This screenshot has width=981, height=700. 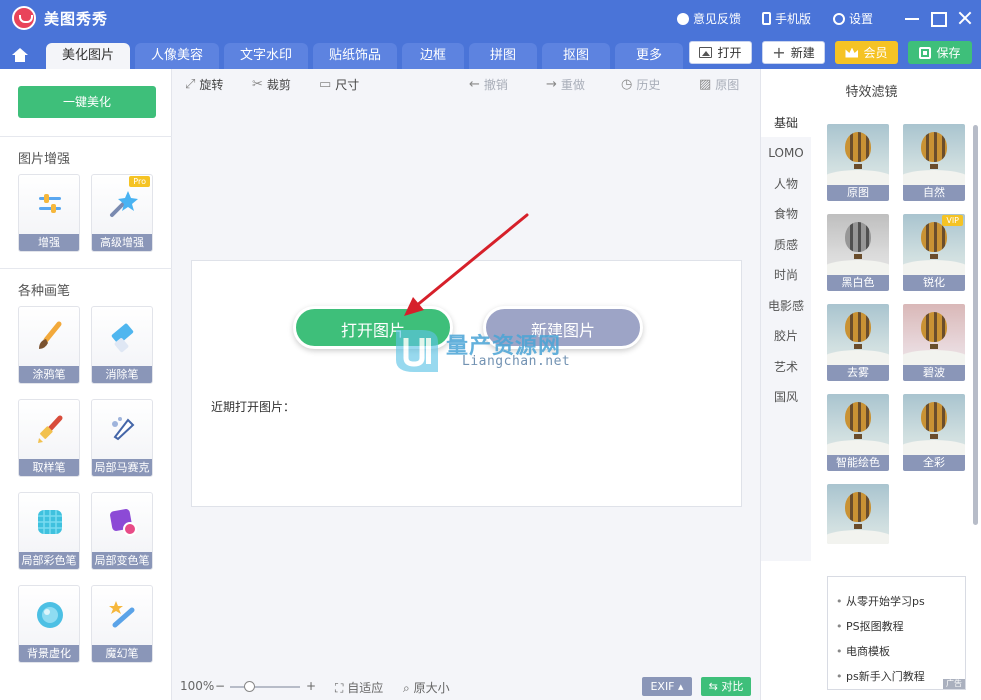 I want to click on ad-box: 从零开始学习ps PS抠图教程 电商模板 ps新手入门教程 广告, so click(x=896, y=633).